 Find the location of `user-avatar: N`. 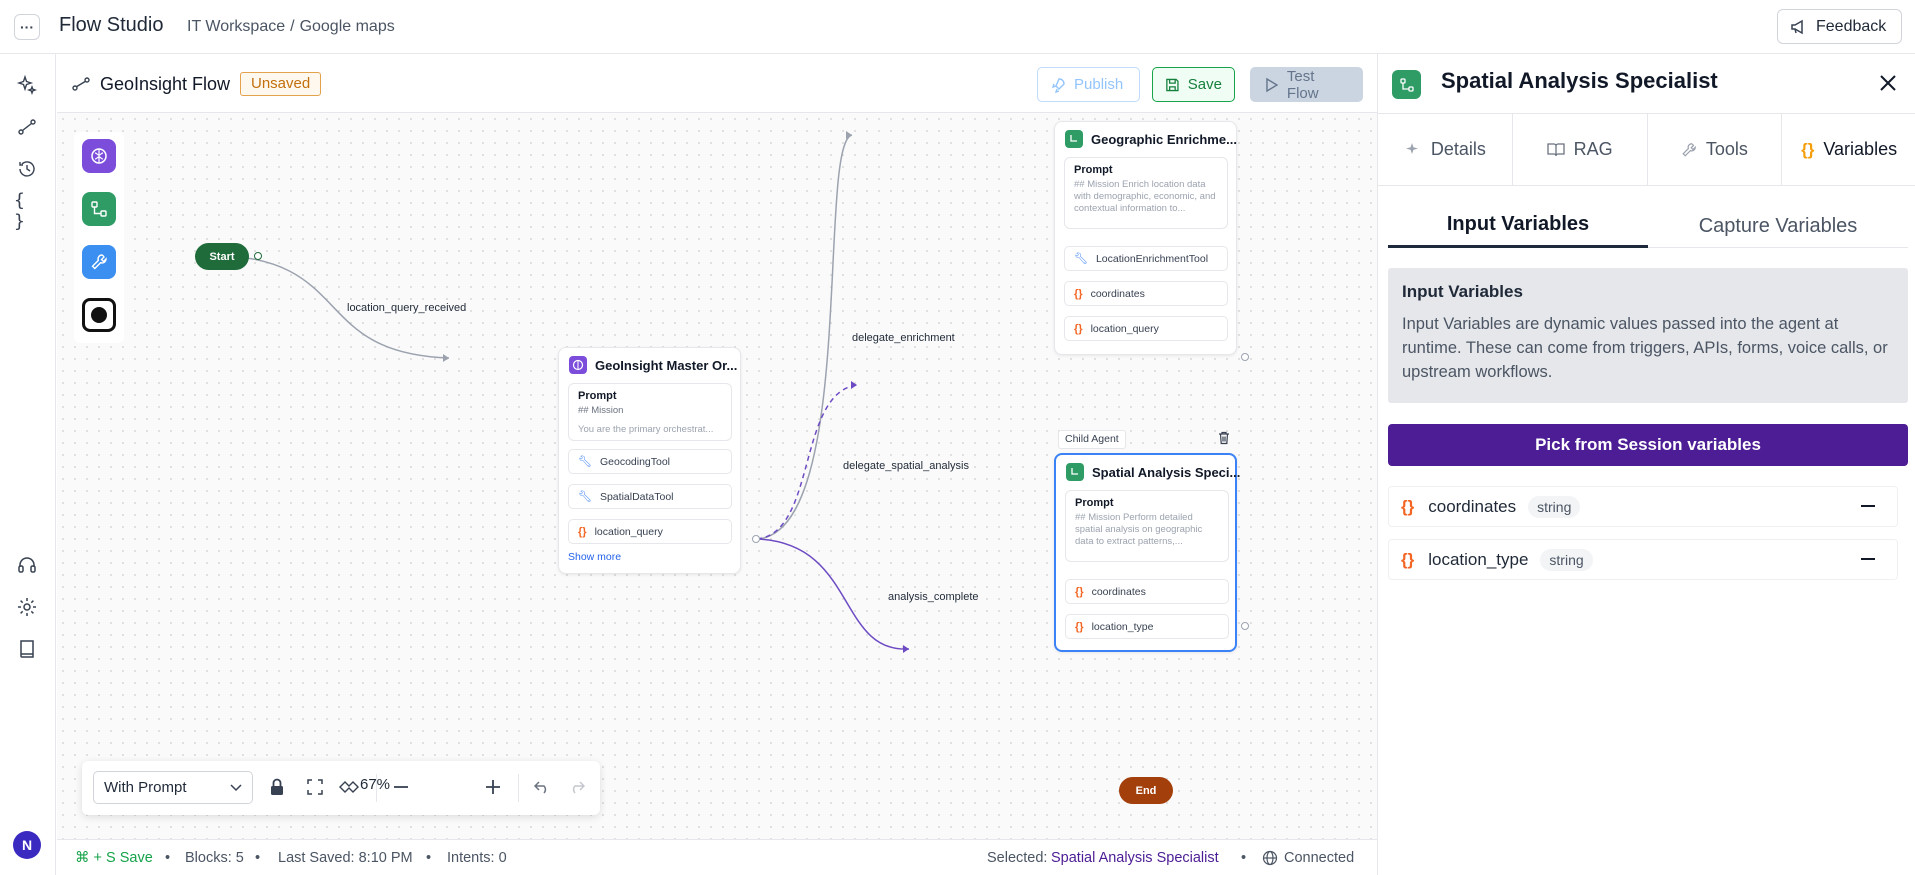

user-avatar: N is located at coordinates (27, 845).